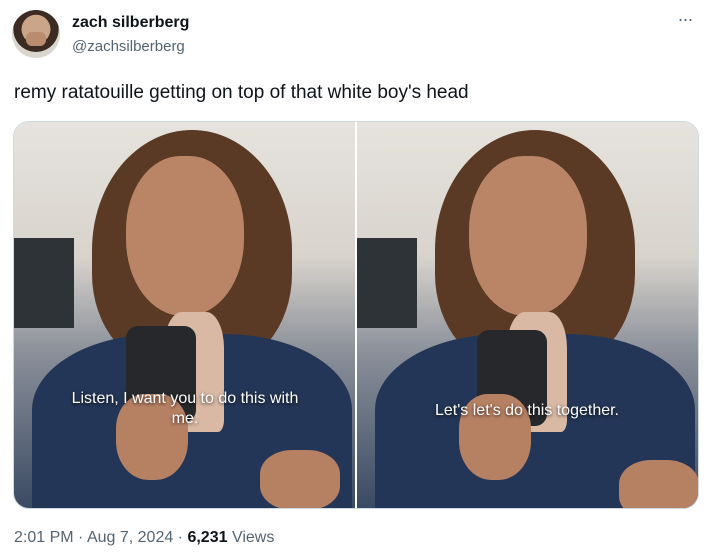 The width and height of the screenshot is (710, 558). I want to click on more-horizontal-icon: ···, so click(685, 19).